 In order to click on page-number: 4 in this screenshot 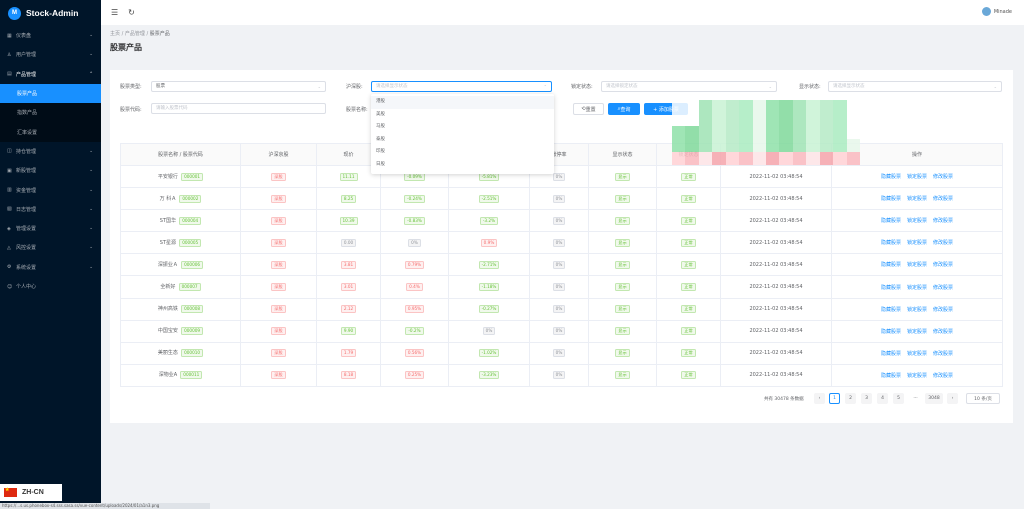, I will do `click(882, 398)`.